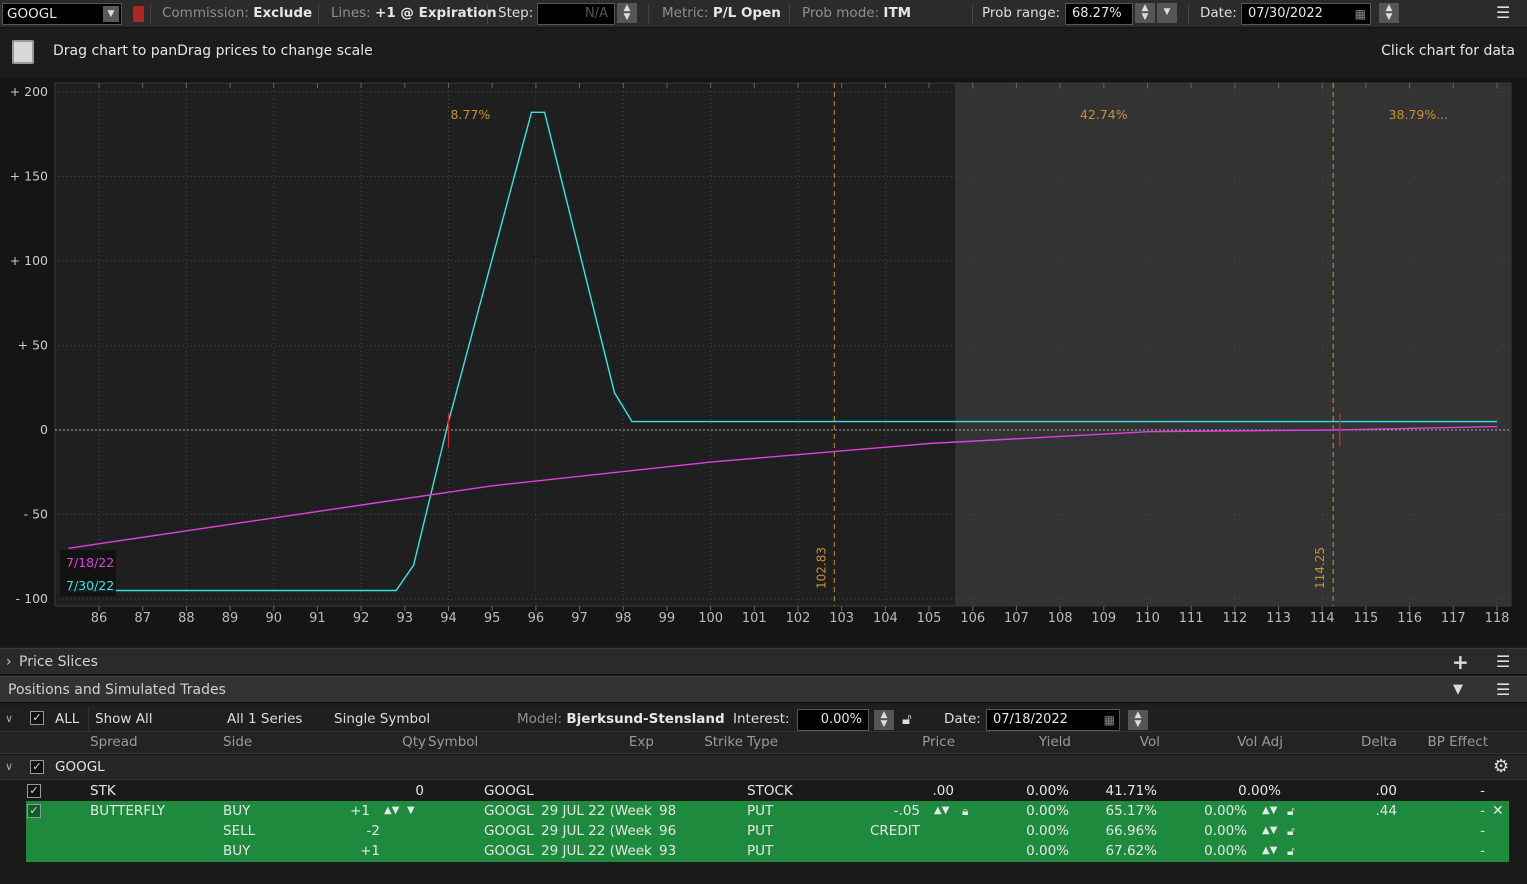  What do you see at coordinates (1138, 720) in the screenshot?
I see `positions-date-spinner-icon: ▲ ▼` at bounding box center [1138, 720].